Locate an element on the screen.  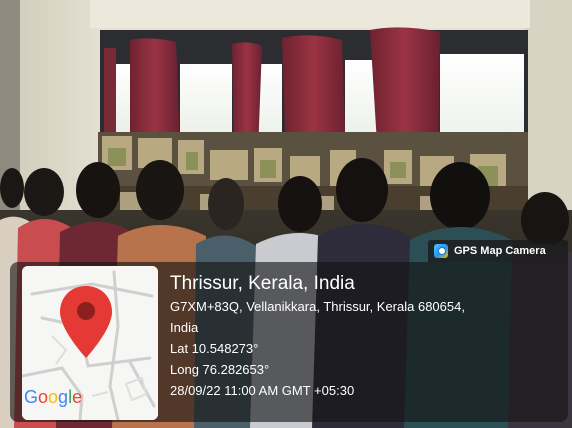
google-logo: Google is located at coordinates (53, 397).